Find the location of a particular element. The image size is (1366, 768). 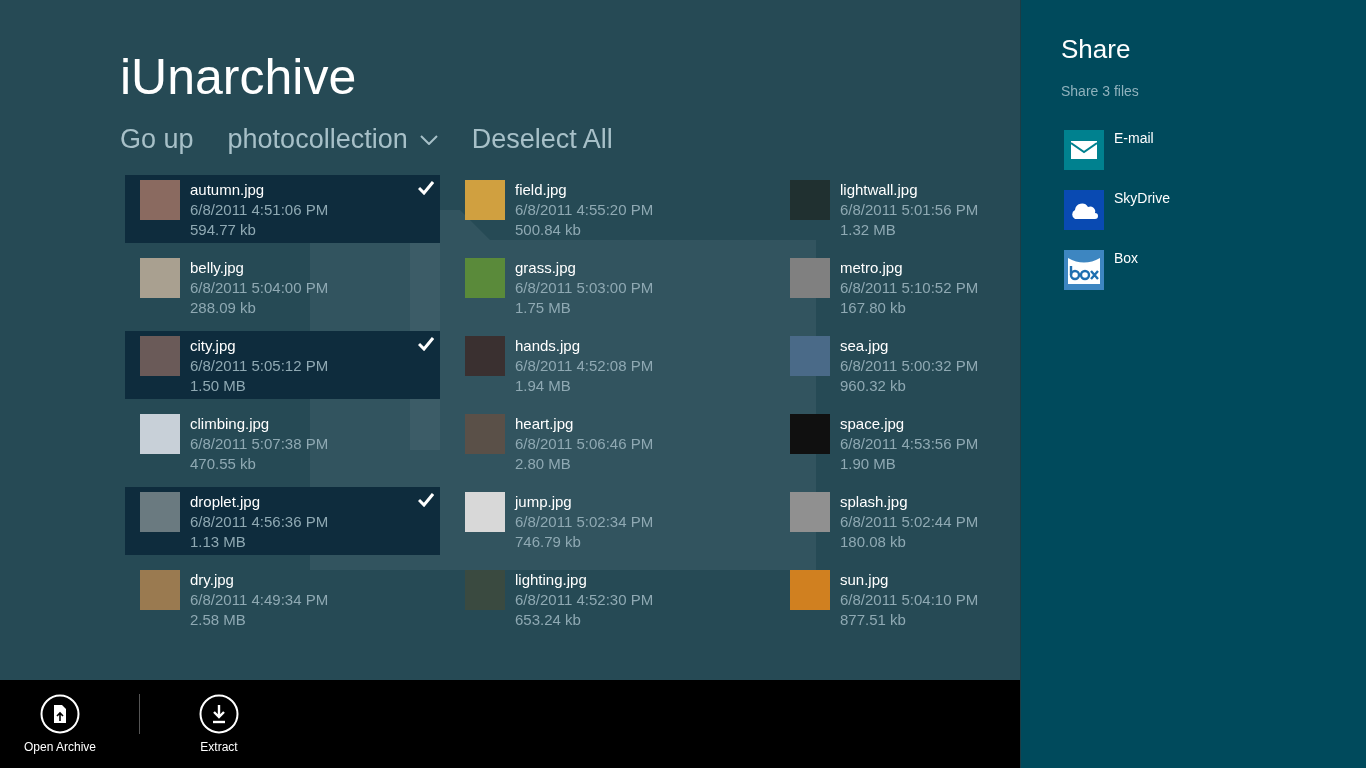

file-date: 6/8/2011 5:00:32 PM is located at coordinates (909, 366).